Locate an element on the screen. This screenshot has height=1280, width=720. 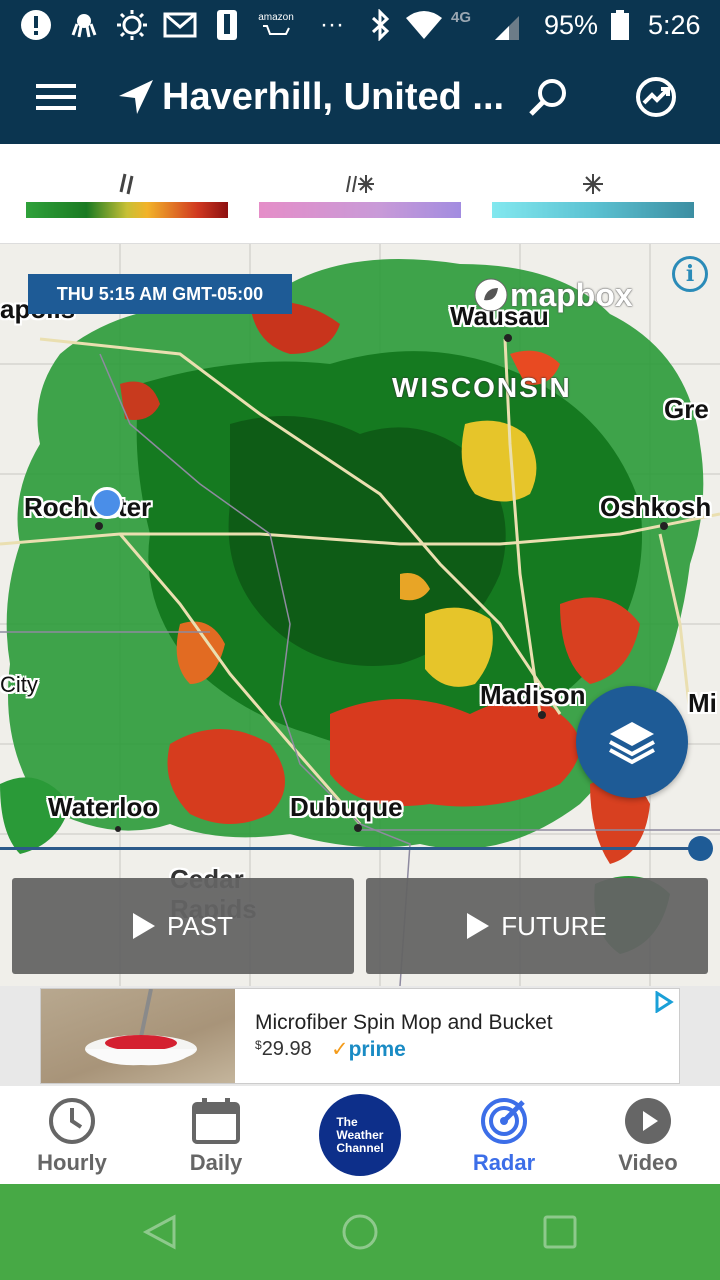
radar-legend is located at coordinates (360, 194).